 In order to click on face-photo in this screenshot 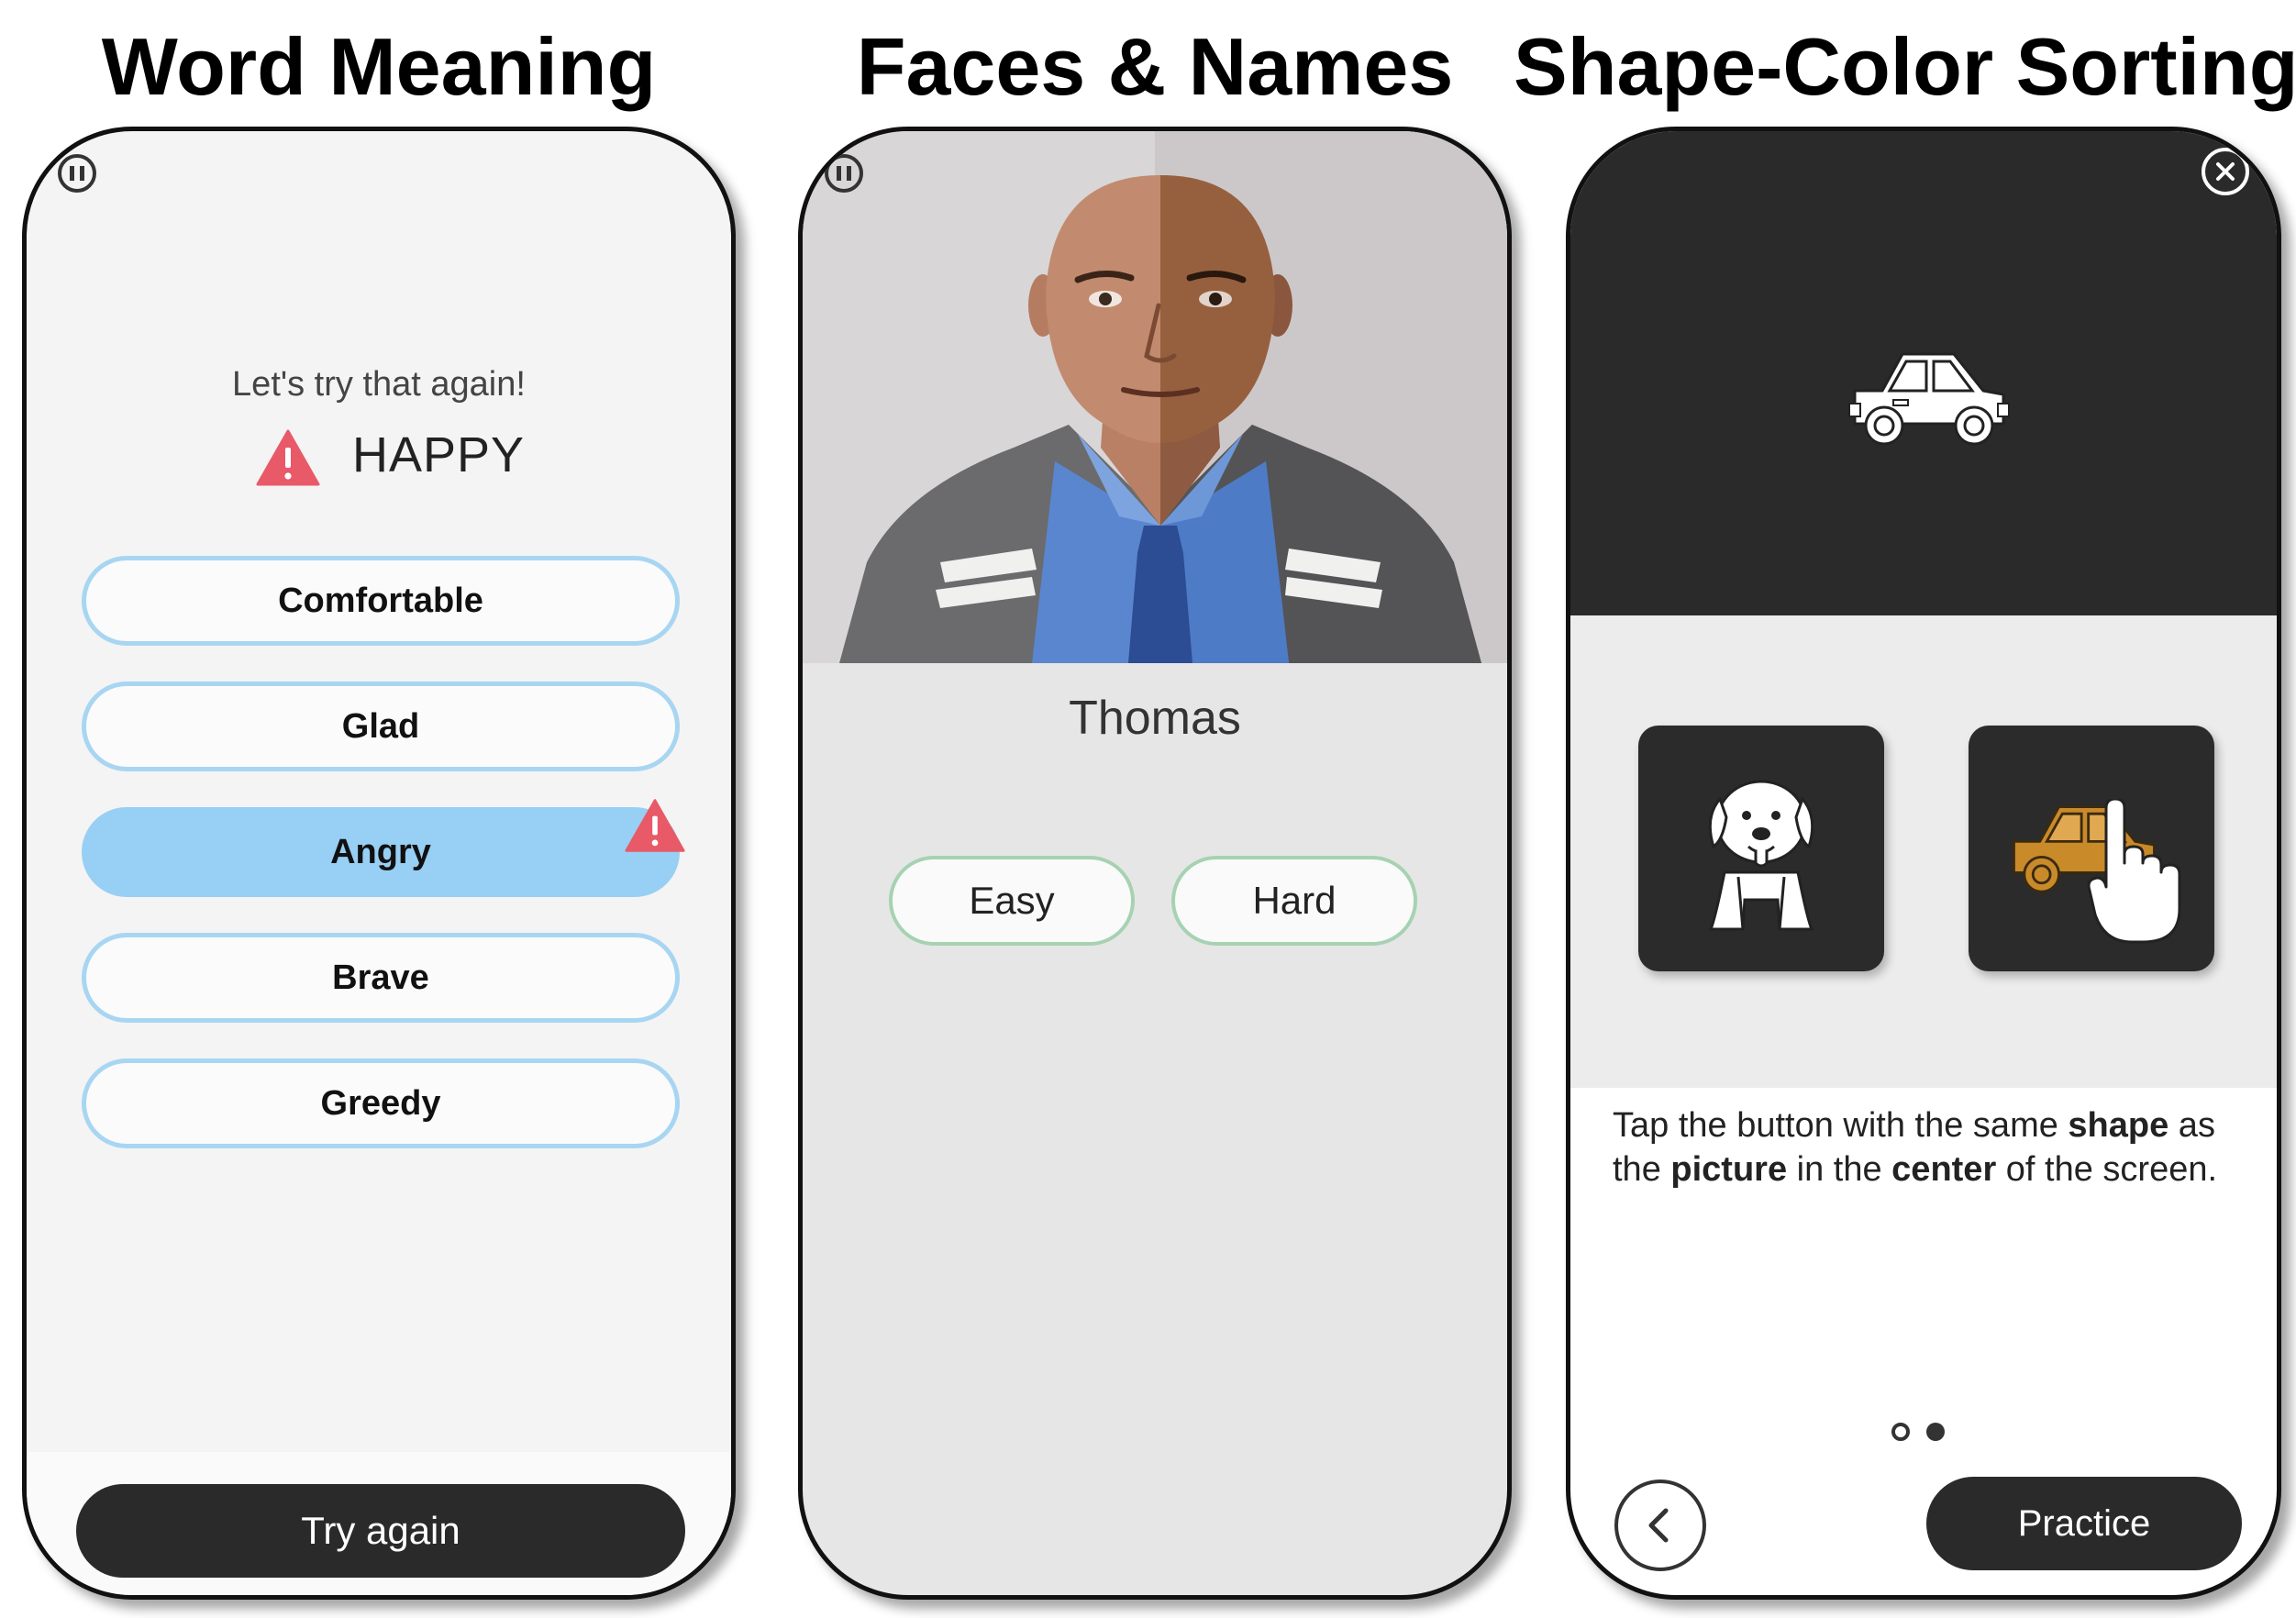, I will do `click(1155, 397)`.